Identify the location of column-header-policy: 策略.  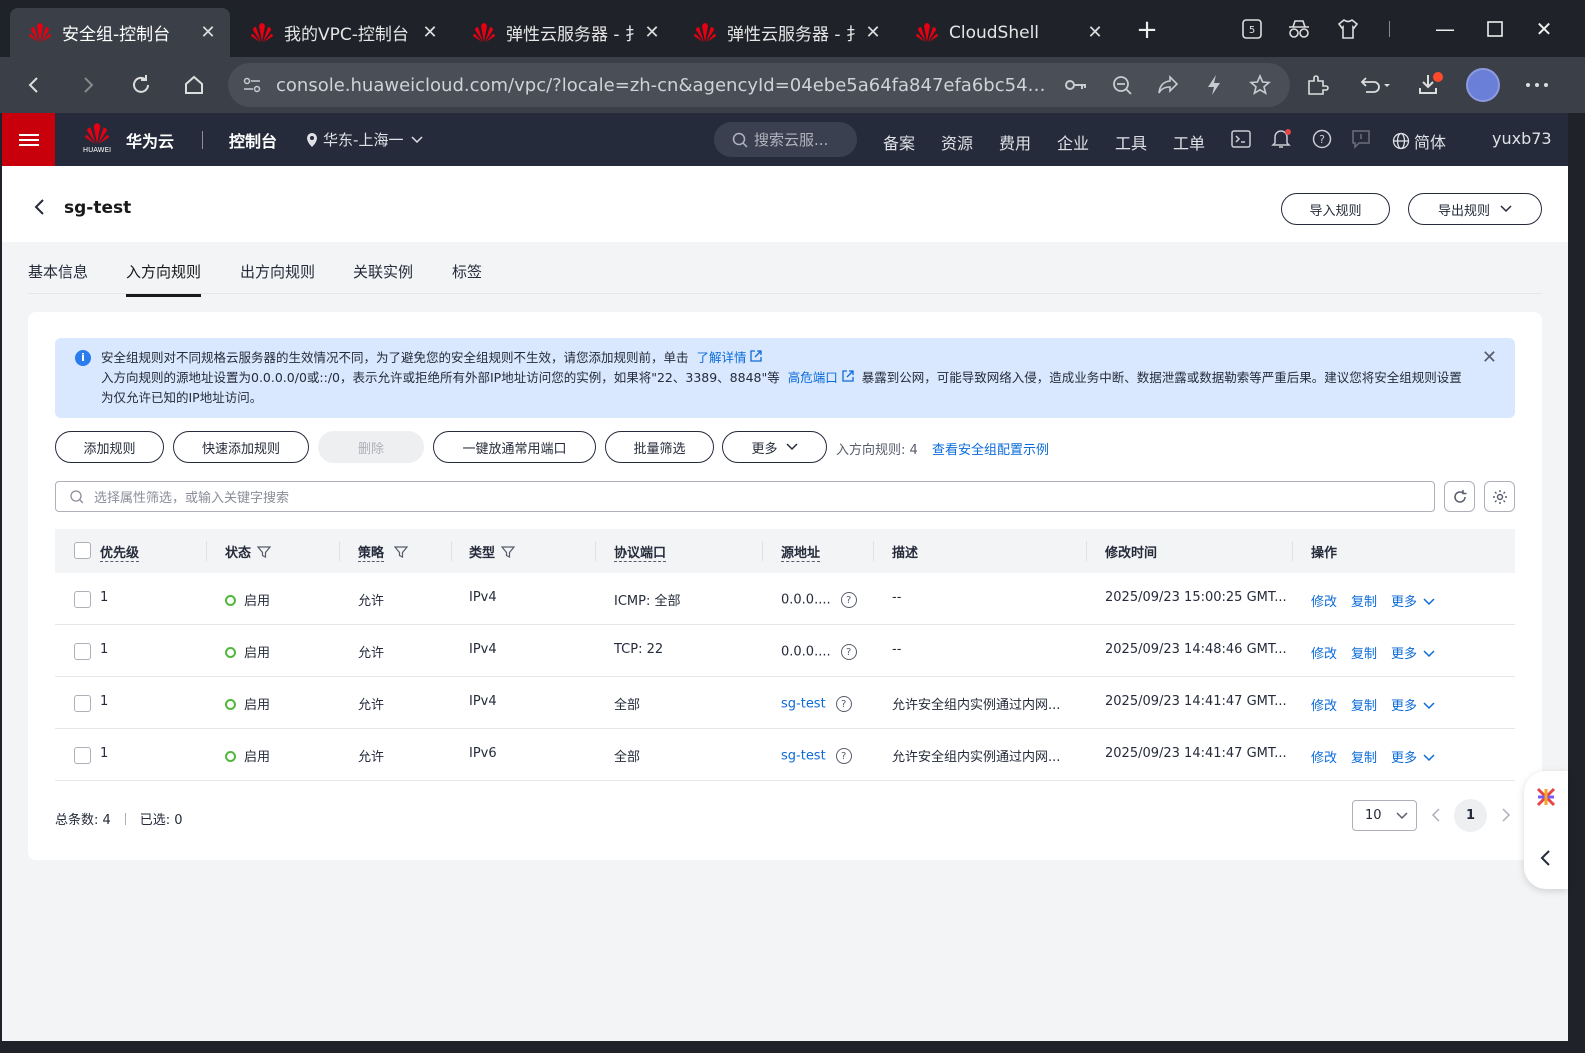
(383, 552).